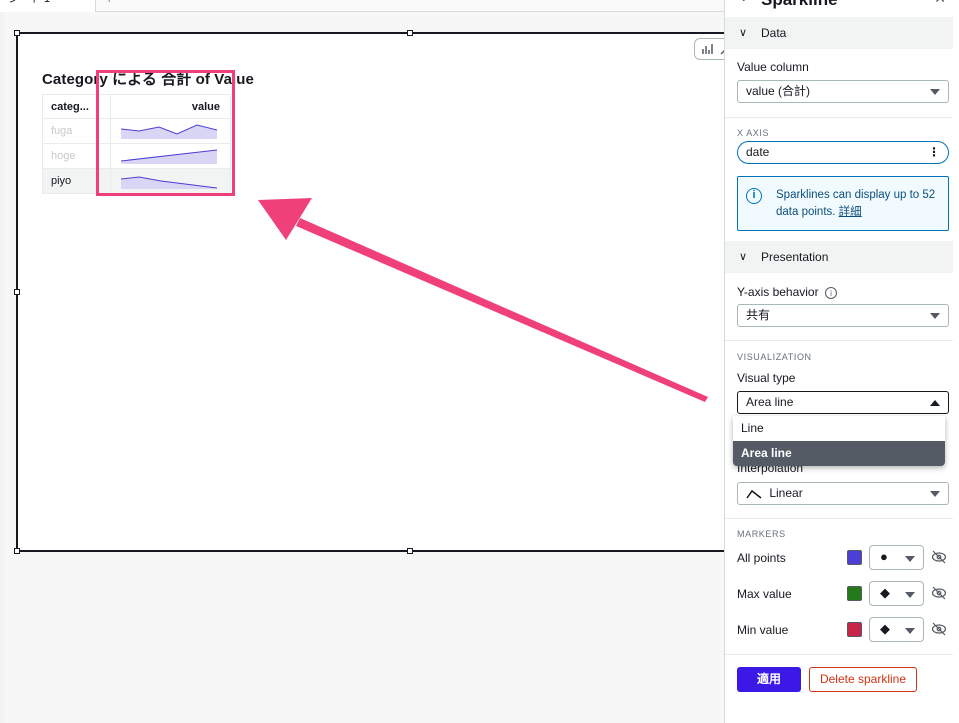 This screenshot has width=959, height=723. I want to click on marker-row-all-points: All points ●, so click(843, 558).